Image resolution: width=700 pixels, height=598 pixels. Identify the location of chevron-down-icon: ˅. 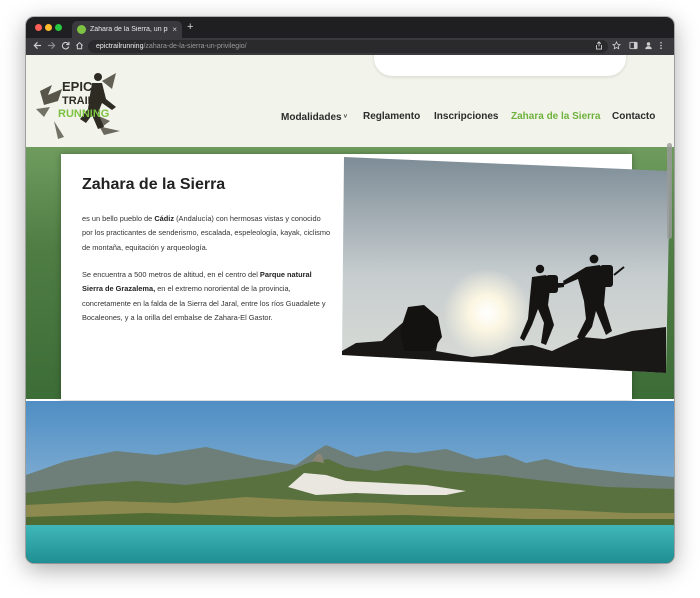
(345, 117).